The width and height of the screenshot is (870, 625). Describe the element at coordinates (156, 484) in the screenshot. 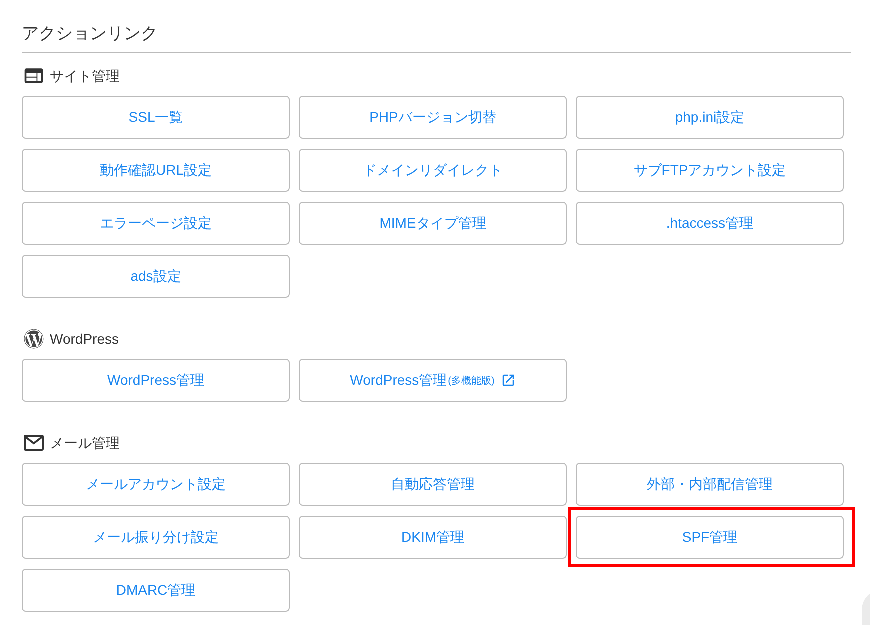

I see `action-link-button: メールアカウント設定` at that location.